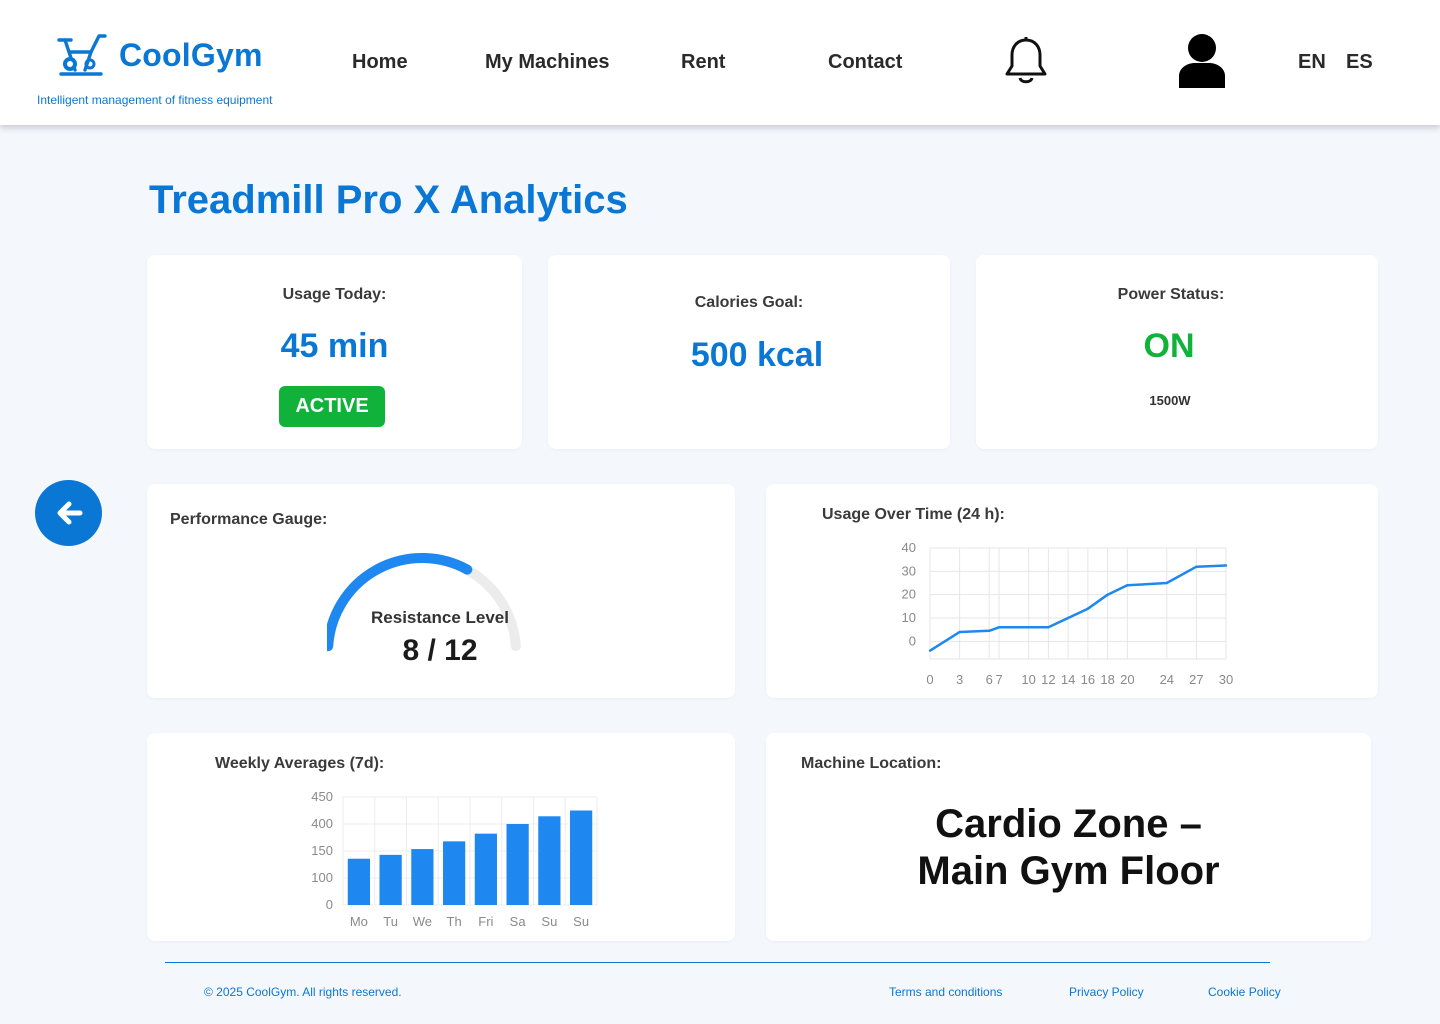 This screenshot has height=1024, width=1440. I want to click on line-chart-ytick-3: 30, so click(909, 570).